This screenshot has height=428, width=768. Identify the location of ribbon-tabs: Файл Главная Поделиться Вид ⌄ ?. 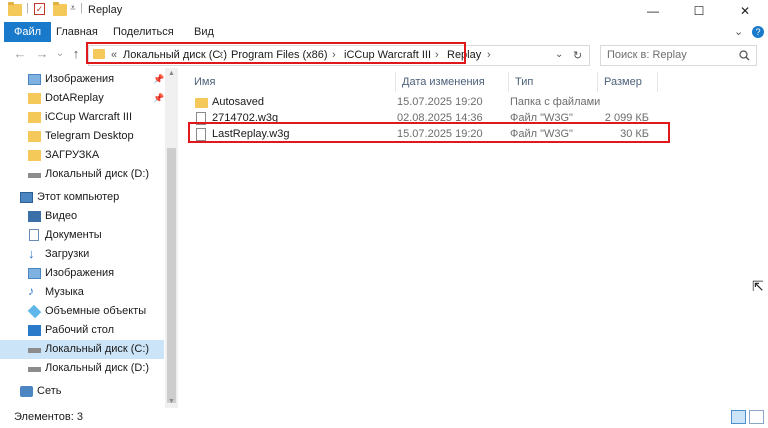
(384, 32).